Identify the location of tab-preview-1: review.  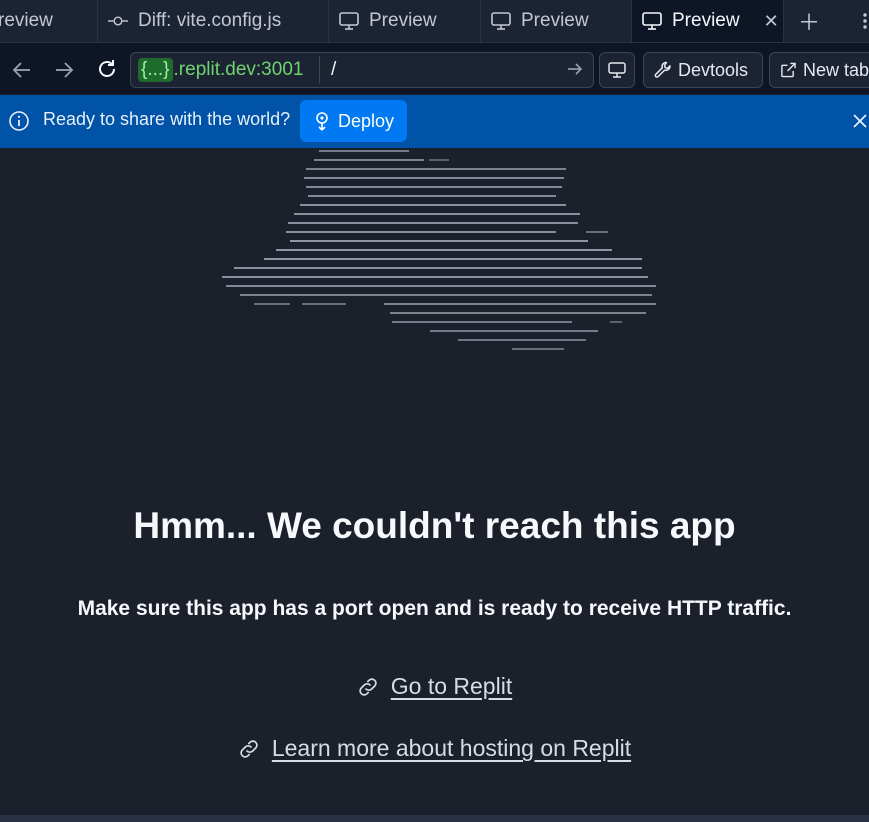
(49, 21).